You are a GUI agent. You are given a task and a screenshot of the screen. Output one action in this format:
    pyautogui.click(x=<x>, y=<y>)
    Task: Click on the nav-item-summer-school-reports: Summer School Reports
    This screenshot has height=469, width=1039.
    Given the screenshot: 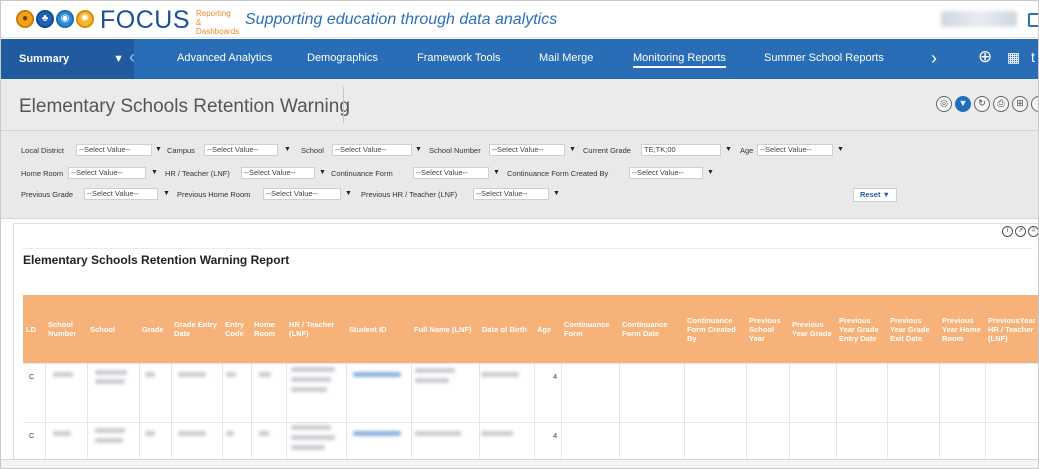 What is the action you would take?
    pyautogui.click(x=824, y=58)
    